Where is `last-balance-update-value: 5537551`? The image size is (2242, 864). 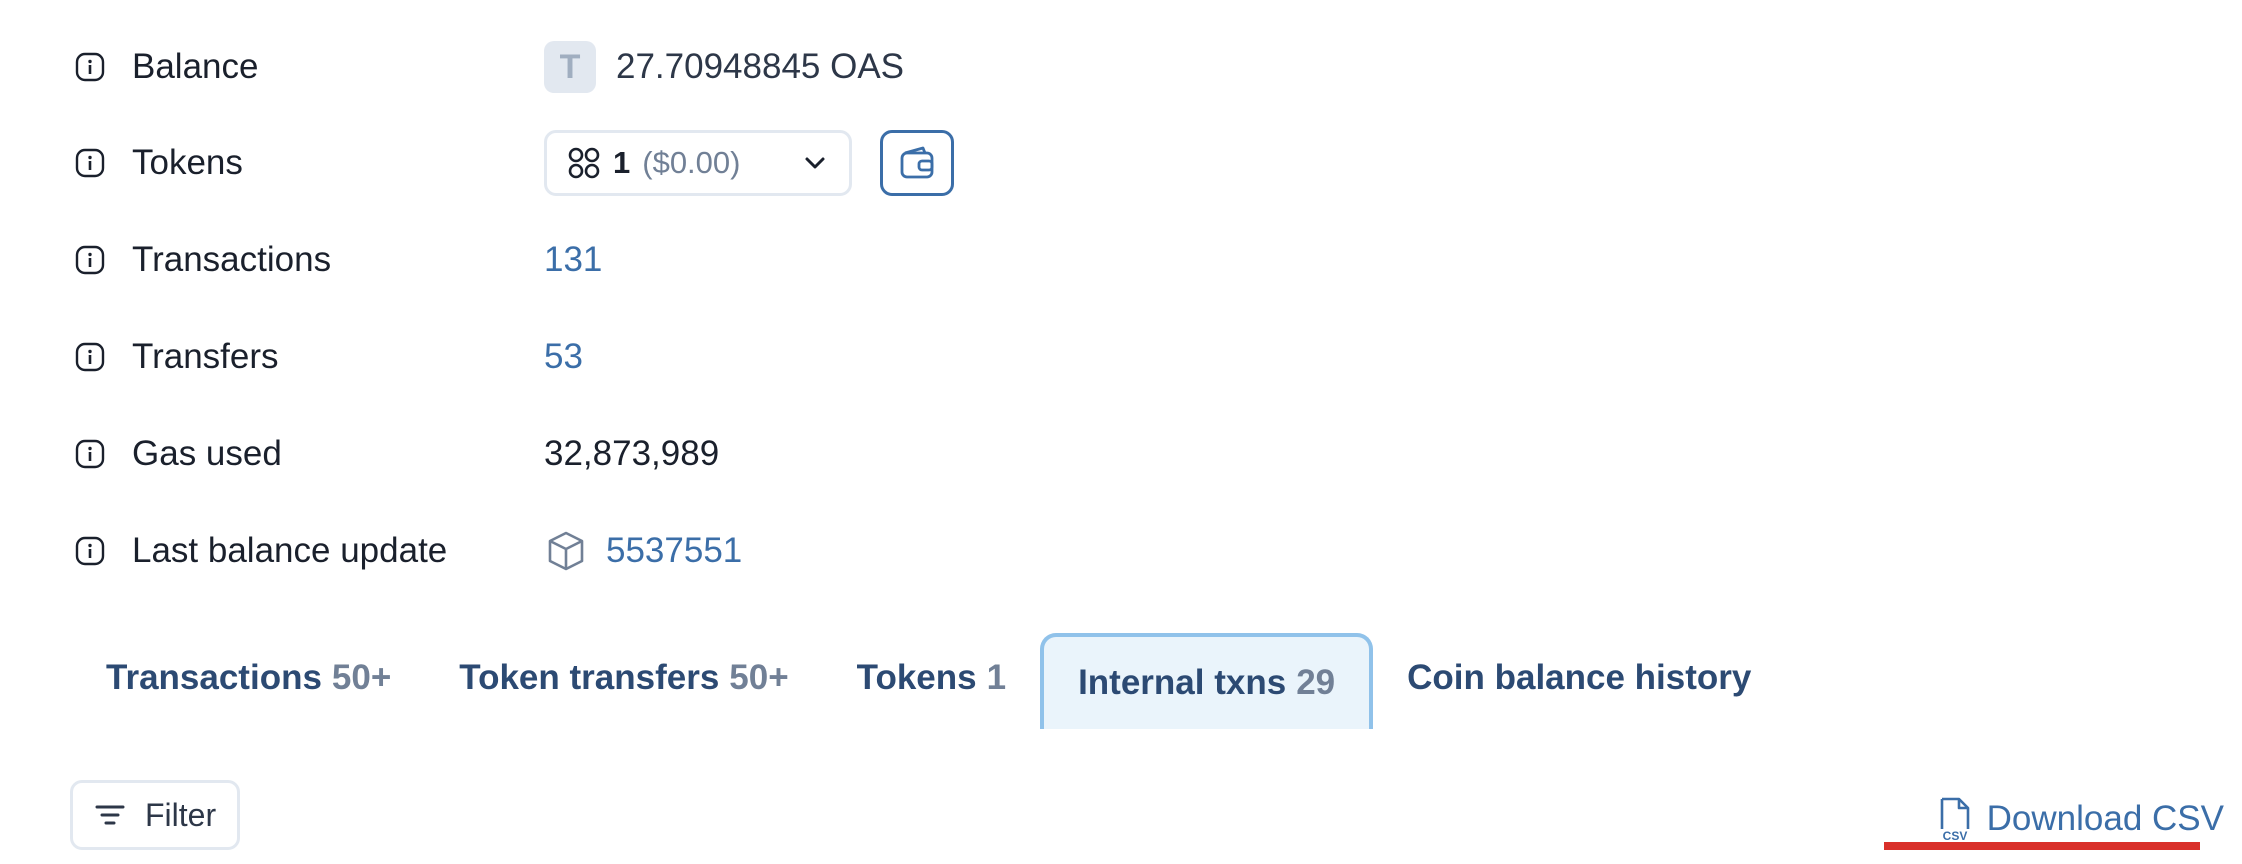
last-balance-update-value: 5537551 is located at coordinates (643, 551).